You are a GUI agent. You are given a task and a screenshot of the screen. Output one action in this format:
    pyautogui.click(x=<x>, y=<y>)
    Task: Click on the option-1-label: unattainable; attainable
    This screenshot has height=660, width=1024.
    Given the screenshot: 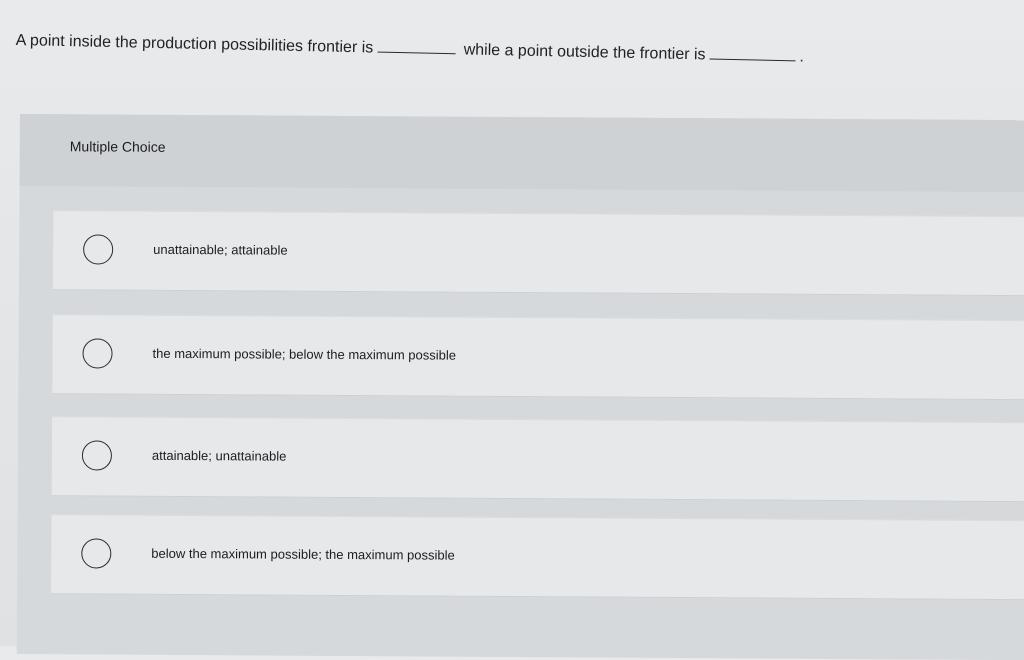 What is the action you would take?
    pyautogui.click(x=220, y=249)
    